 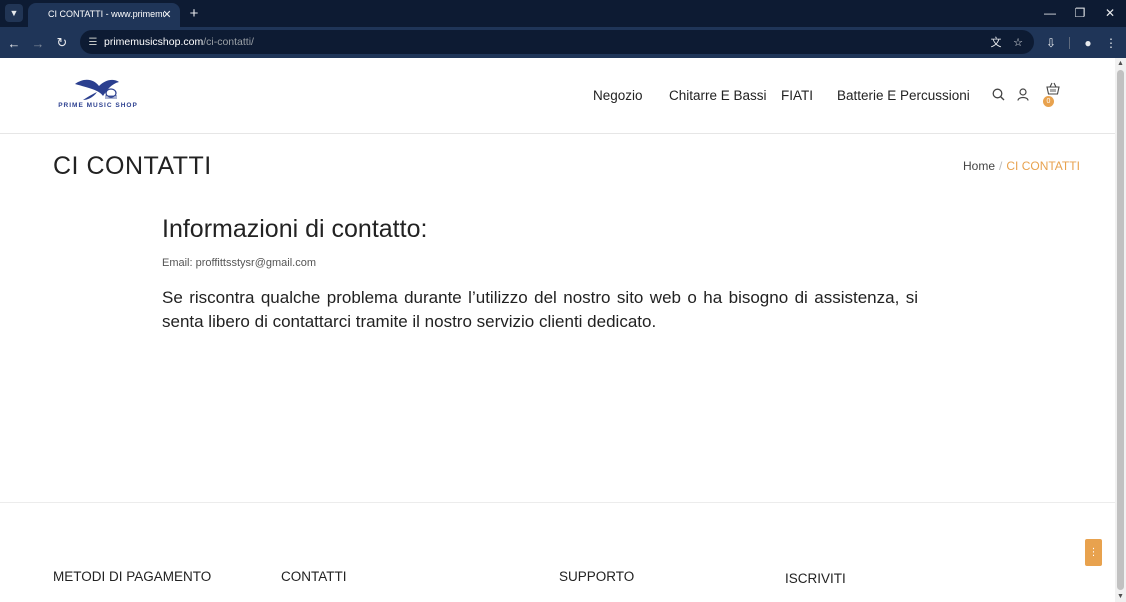 I want to click on breadcrumb-current: CI CONTATTI, so click(x=1043, y=166).